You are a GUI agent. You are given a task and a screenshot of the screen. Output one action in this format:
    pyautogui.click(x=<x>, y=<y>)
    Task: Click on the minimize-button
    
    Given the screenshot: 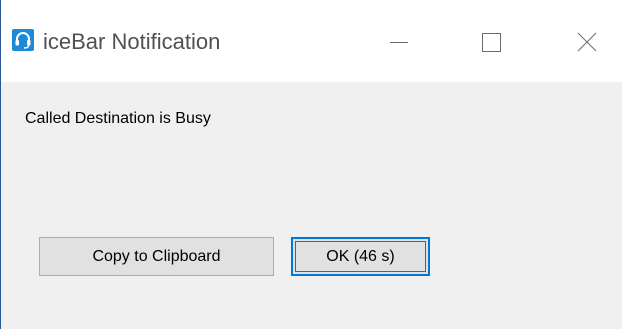 What is the action you would take?
    pyautogui.click(x=399, y=42)
    